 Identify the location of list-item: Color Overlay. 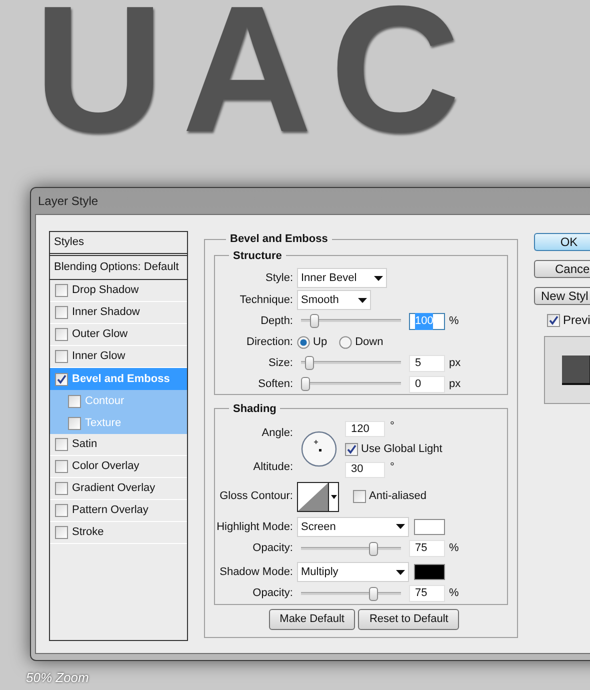
(118, 467).